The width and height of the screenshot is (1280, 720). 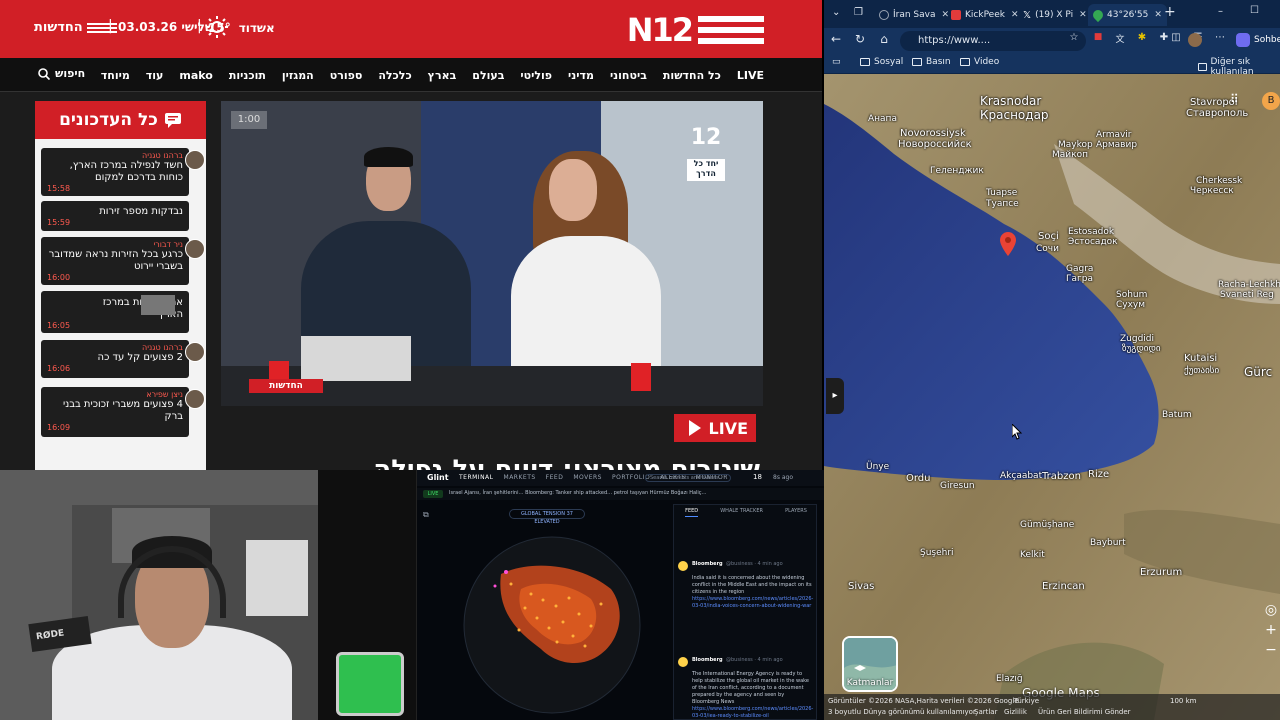 What do you see at coordinates (520, 477) in the screenshot?
I see `menu-markets: MARKETS` at bounding box center [520, 477].